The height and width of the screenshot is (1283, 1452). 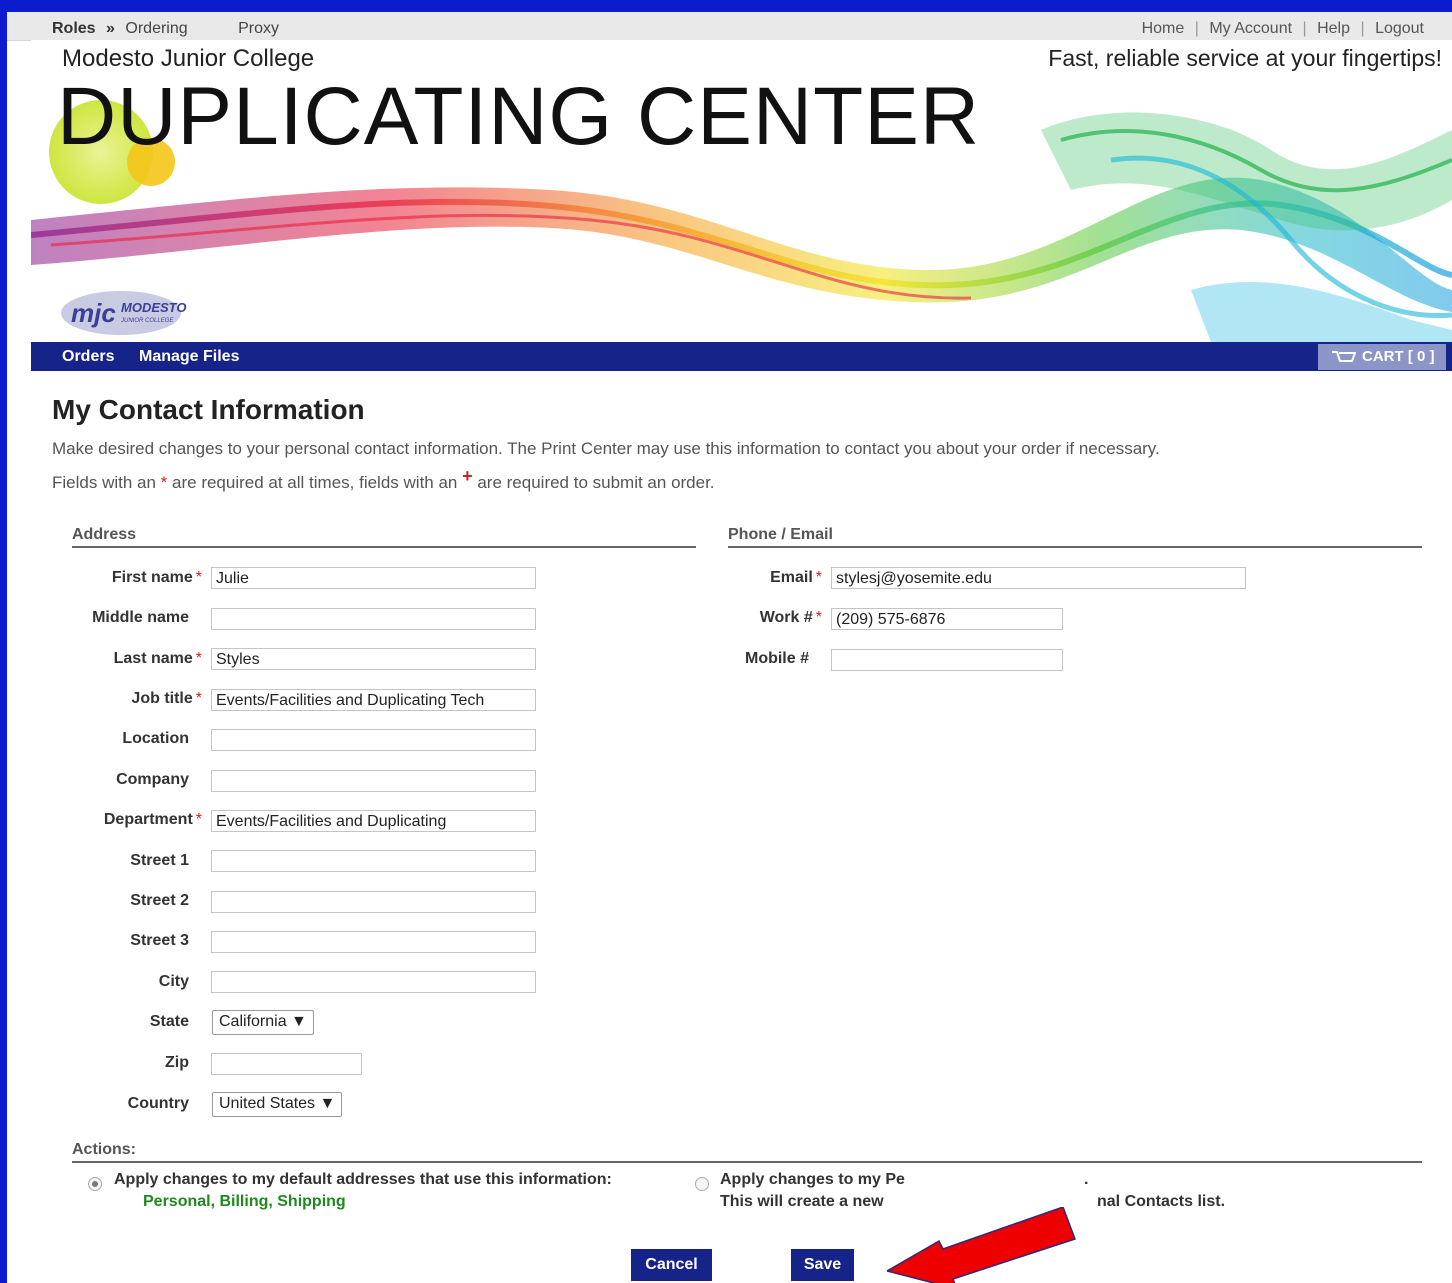 What do you see at coordinates (822, 1265) in the screenshot?
I see `save-button: Save` at bounding box center [822, 1265].